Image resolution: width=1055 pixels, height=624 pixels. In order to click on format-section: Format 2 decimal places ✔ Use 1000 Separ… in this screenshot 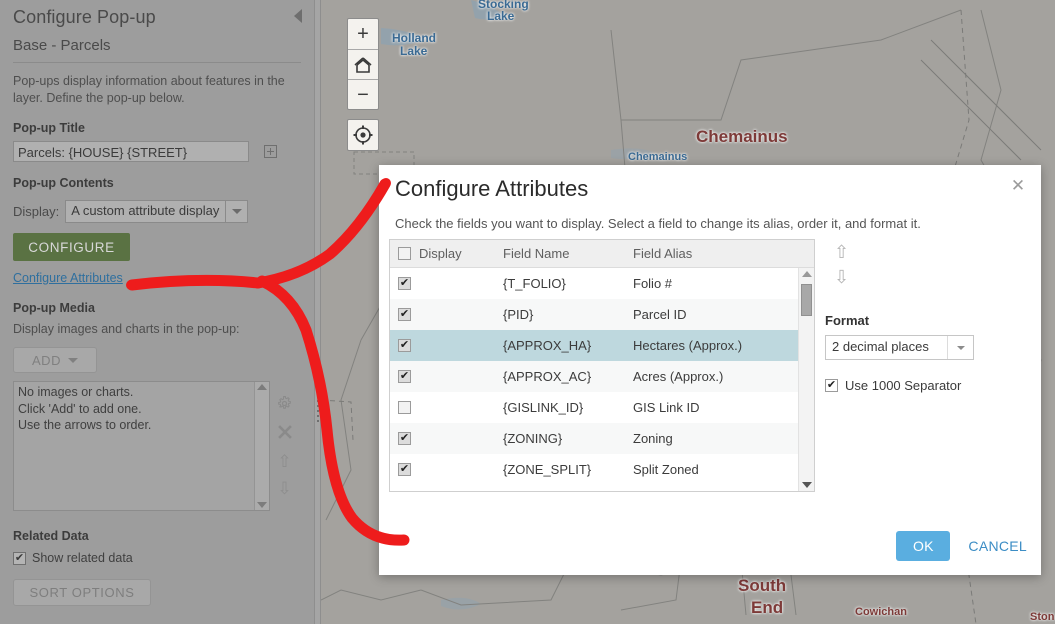, I will do `click(925, 353)`.